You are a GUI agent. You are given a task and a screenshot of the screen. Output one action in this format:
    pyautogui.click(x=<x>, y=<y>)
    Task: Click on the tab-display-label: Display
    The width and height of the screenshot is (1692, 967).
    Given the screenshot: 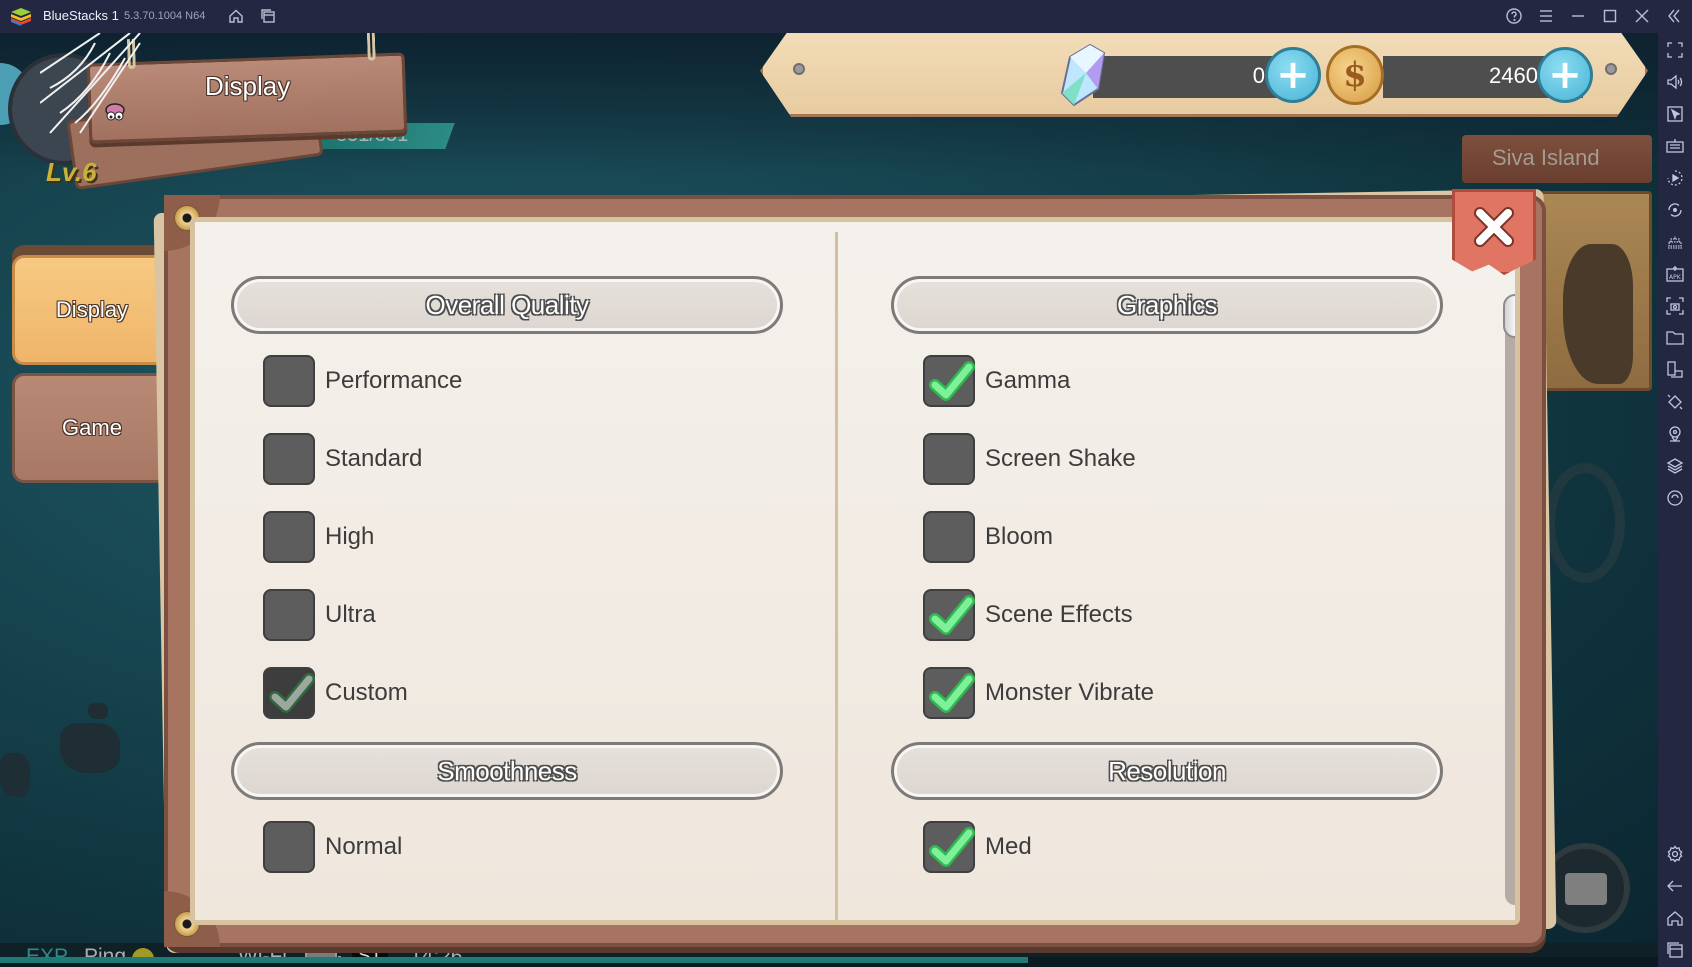 What is the action you would take?
    pyautogui.click(x=92, y=309)
    